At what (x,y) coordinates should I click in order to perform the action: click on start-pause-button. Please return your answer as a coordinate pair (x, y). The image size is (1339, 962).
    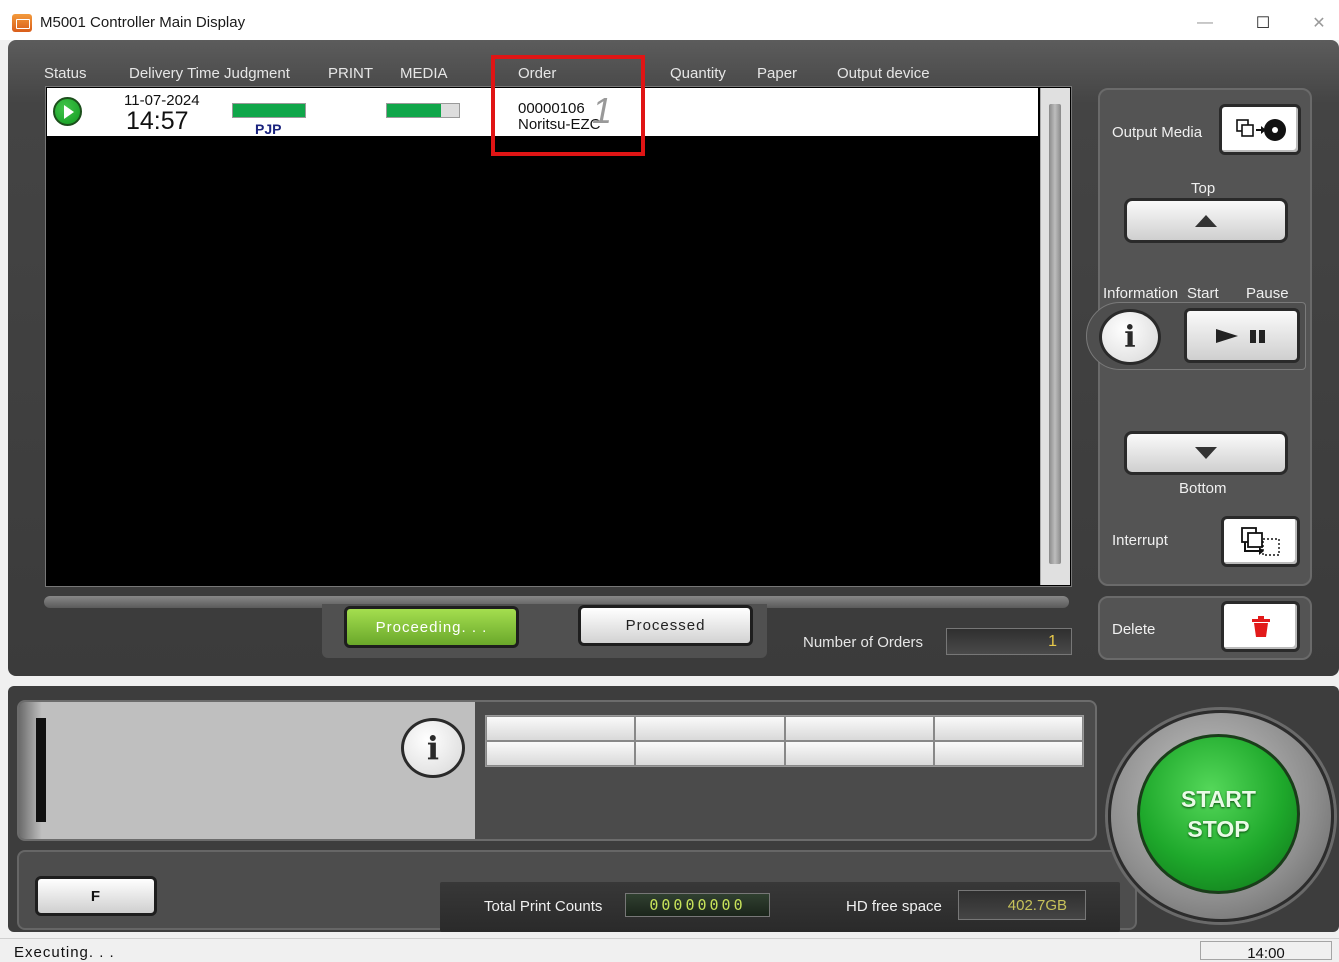
    Looking at the image, I should click on (1242, 335).